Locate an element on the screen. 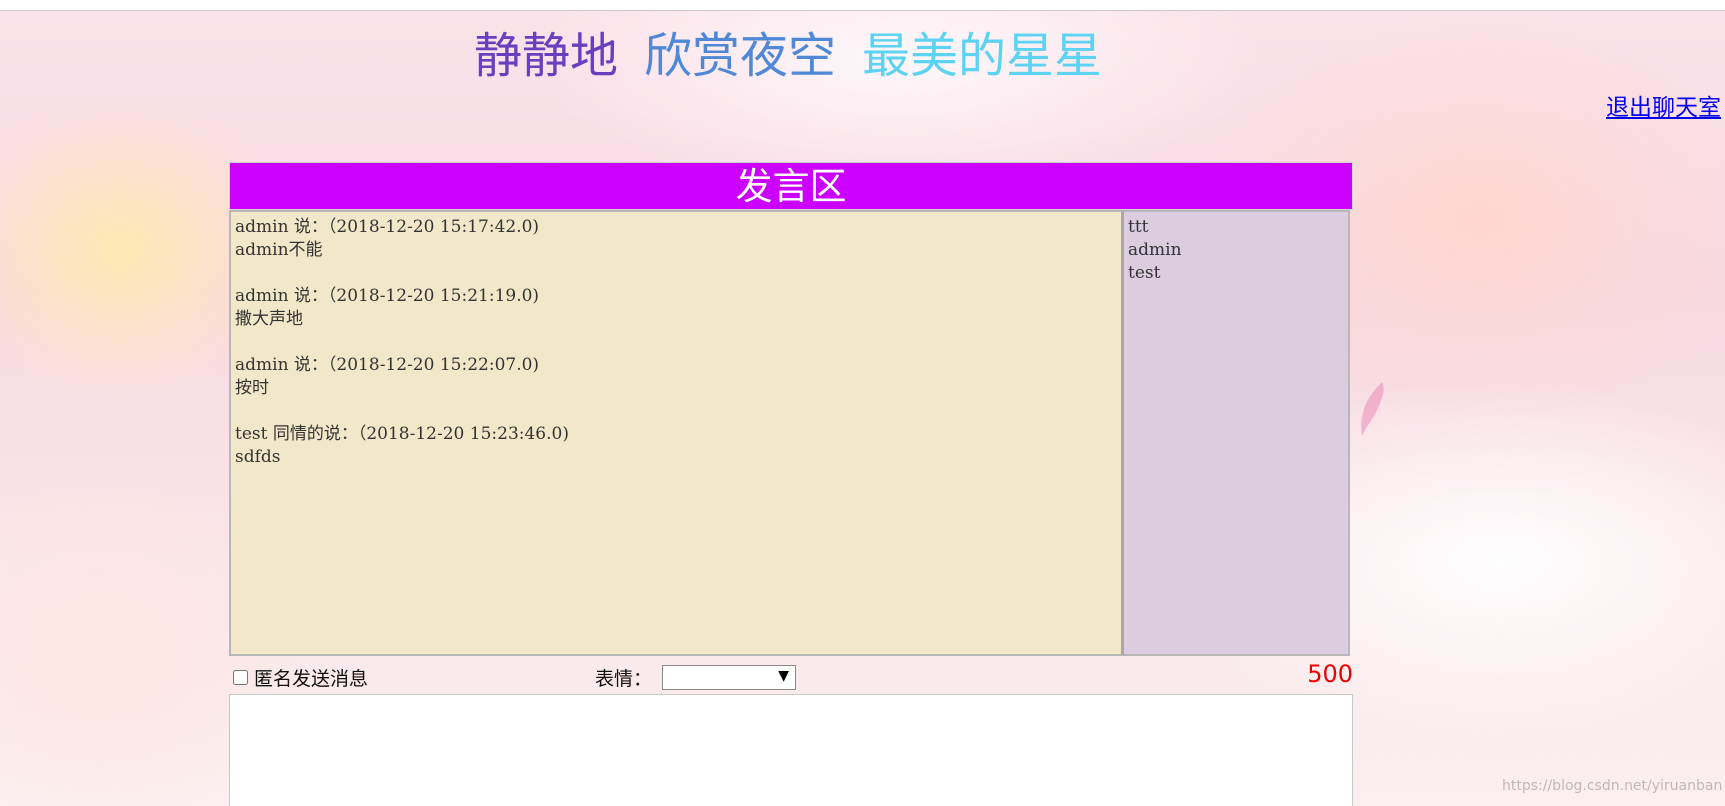 The image size is (1725, 806). emotion-picker: 表情： ▼ is located at coordinates (696, 677).